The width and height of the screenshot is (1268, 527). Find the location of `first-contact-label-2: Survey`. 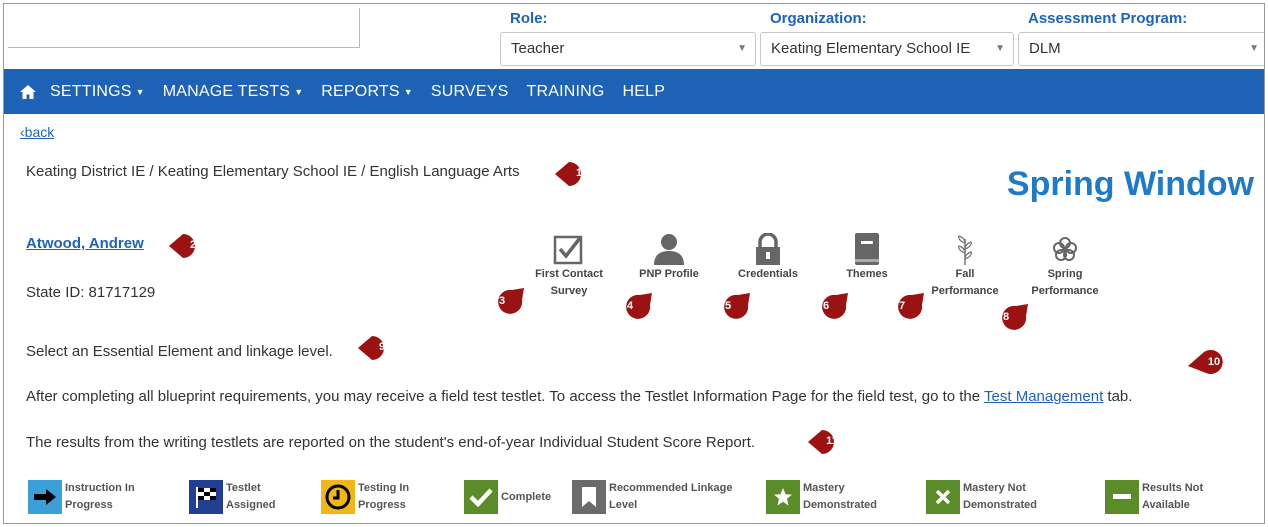

first-contact-label-2: Survey is located at coordinates (569, 291).